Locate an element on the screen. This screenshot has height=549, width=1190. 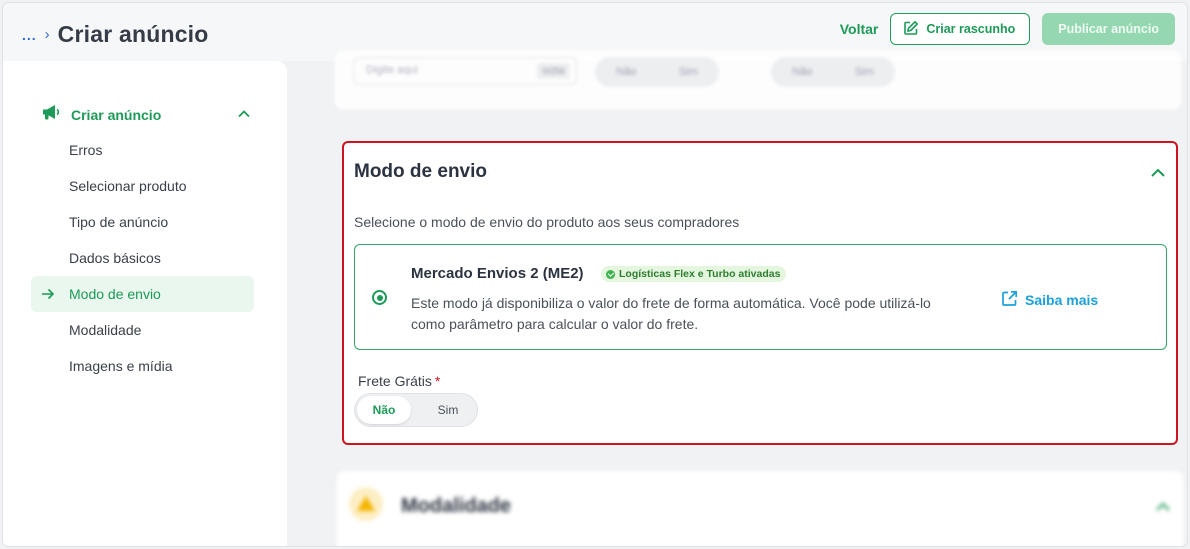
header-actions: Voltar Criar rascunho Publicar anúncio is located at coordinates (1007, 29).